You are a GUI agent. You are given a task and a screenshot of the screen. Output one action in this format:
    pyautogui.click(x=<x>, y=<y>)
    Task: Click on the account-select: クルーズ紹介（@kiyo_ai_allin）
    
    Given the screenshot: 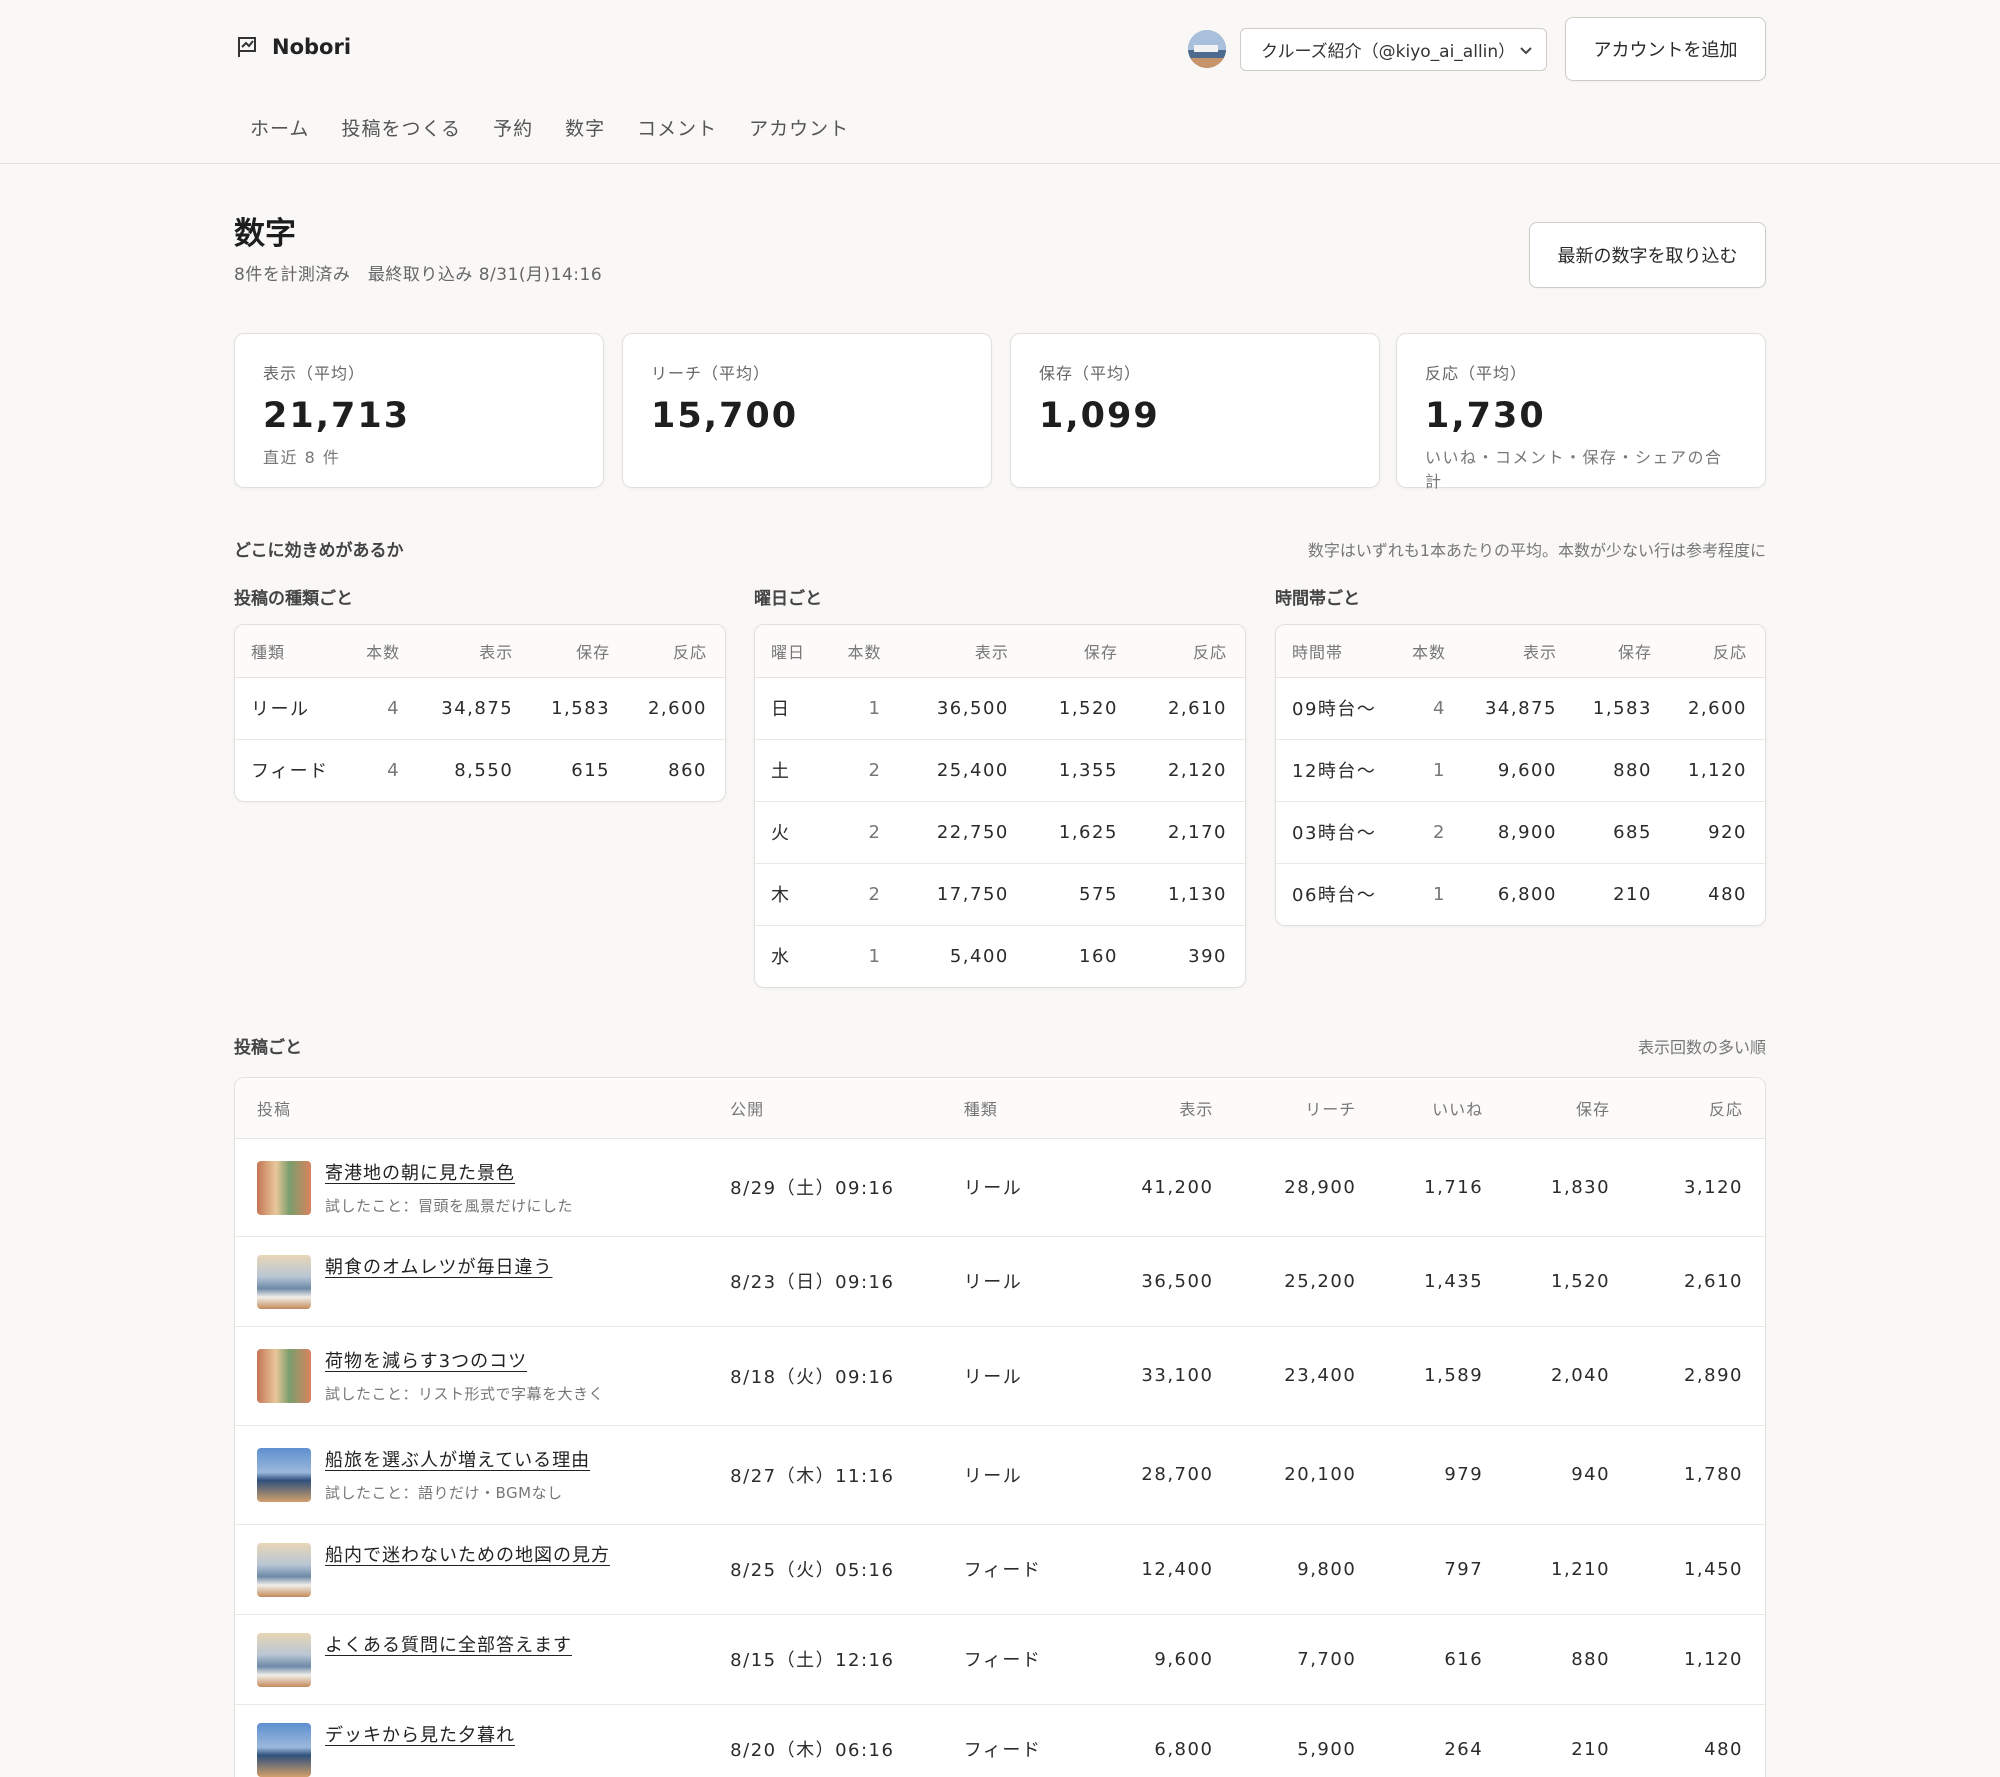 What is the action you would take?
    pyautogui.click(x=1393, y=49)
    